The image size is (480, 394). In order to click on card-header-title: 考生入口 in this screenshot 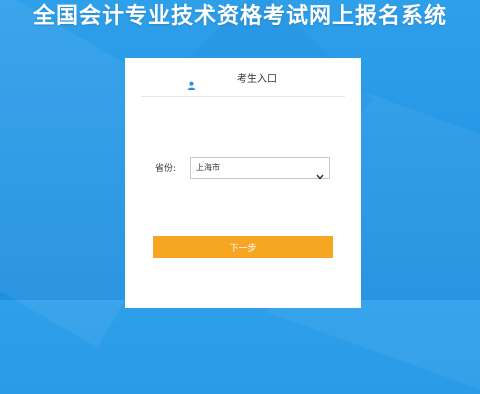, I will do `click(257, 79)`.